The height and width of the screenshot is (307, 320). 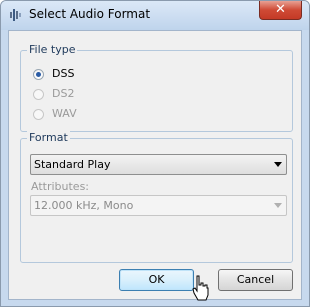 I want to click on window-title: Select Audio Format, so click(x=90, y=14).